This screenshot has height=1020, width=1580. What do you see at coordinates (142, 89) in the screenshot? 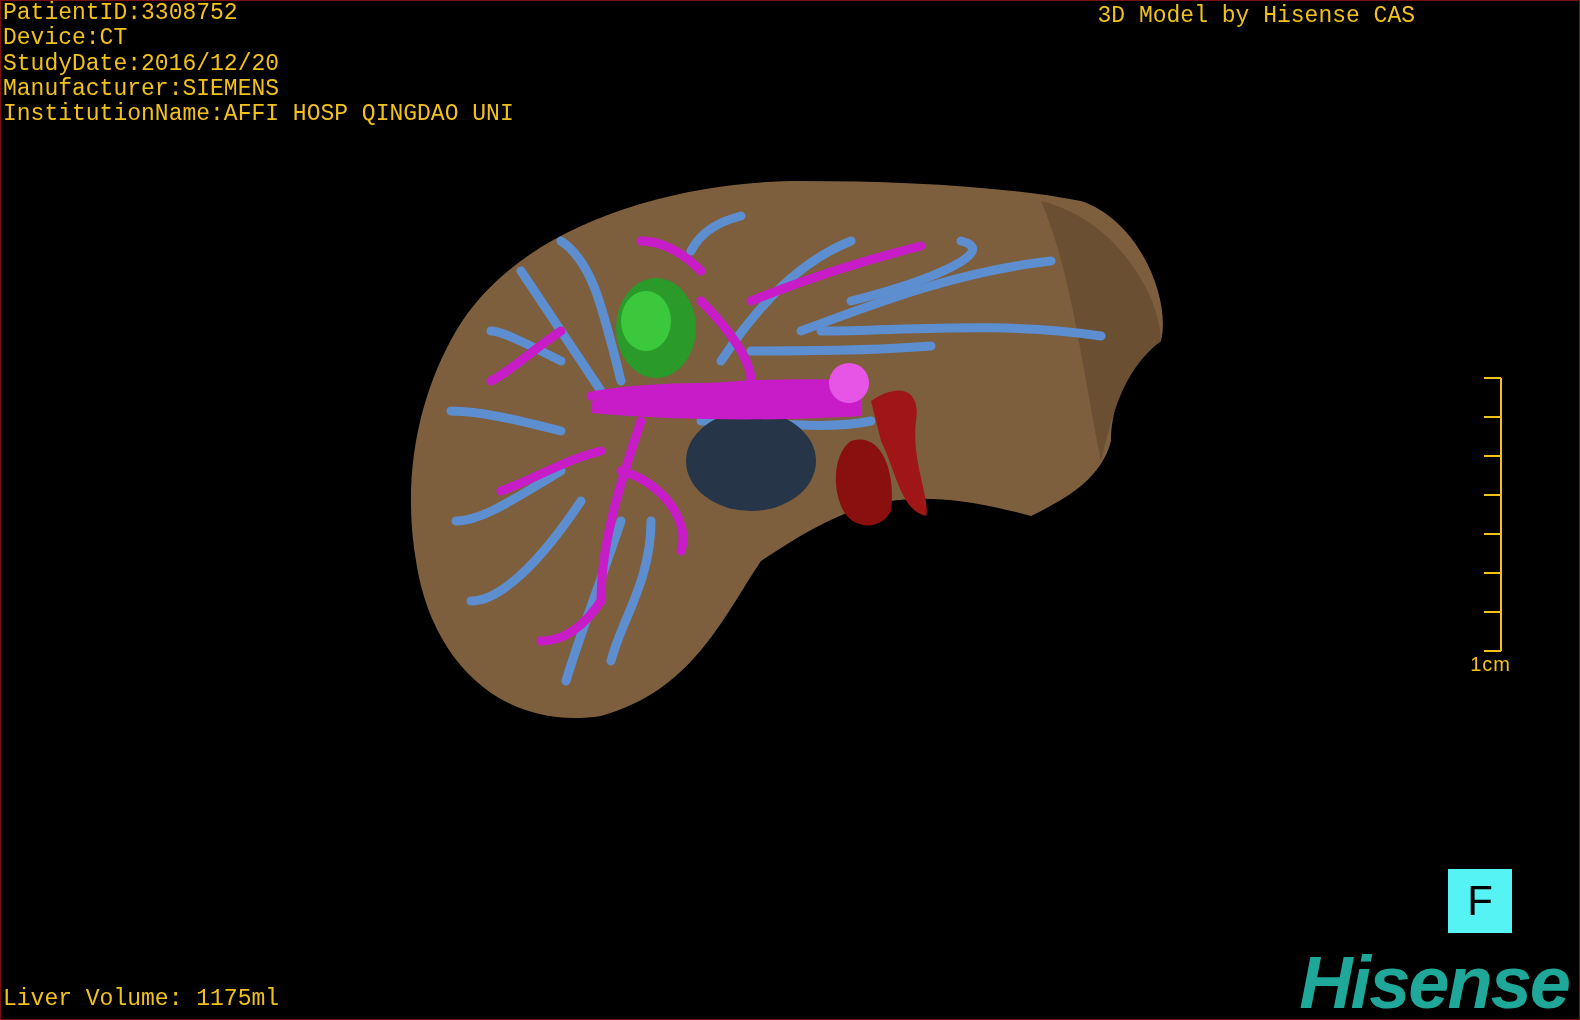
I see `info-text: Manufacturer:SIEMENS` at bounding box center [142, 89].